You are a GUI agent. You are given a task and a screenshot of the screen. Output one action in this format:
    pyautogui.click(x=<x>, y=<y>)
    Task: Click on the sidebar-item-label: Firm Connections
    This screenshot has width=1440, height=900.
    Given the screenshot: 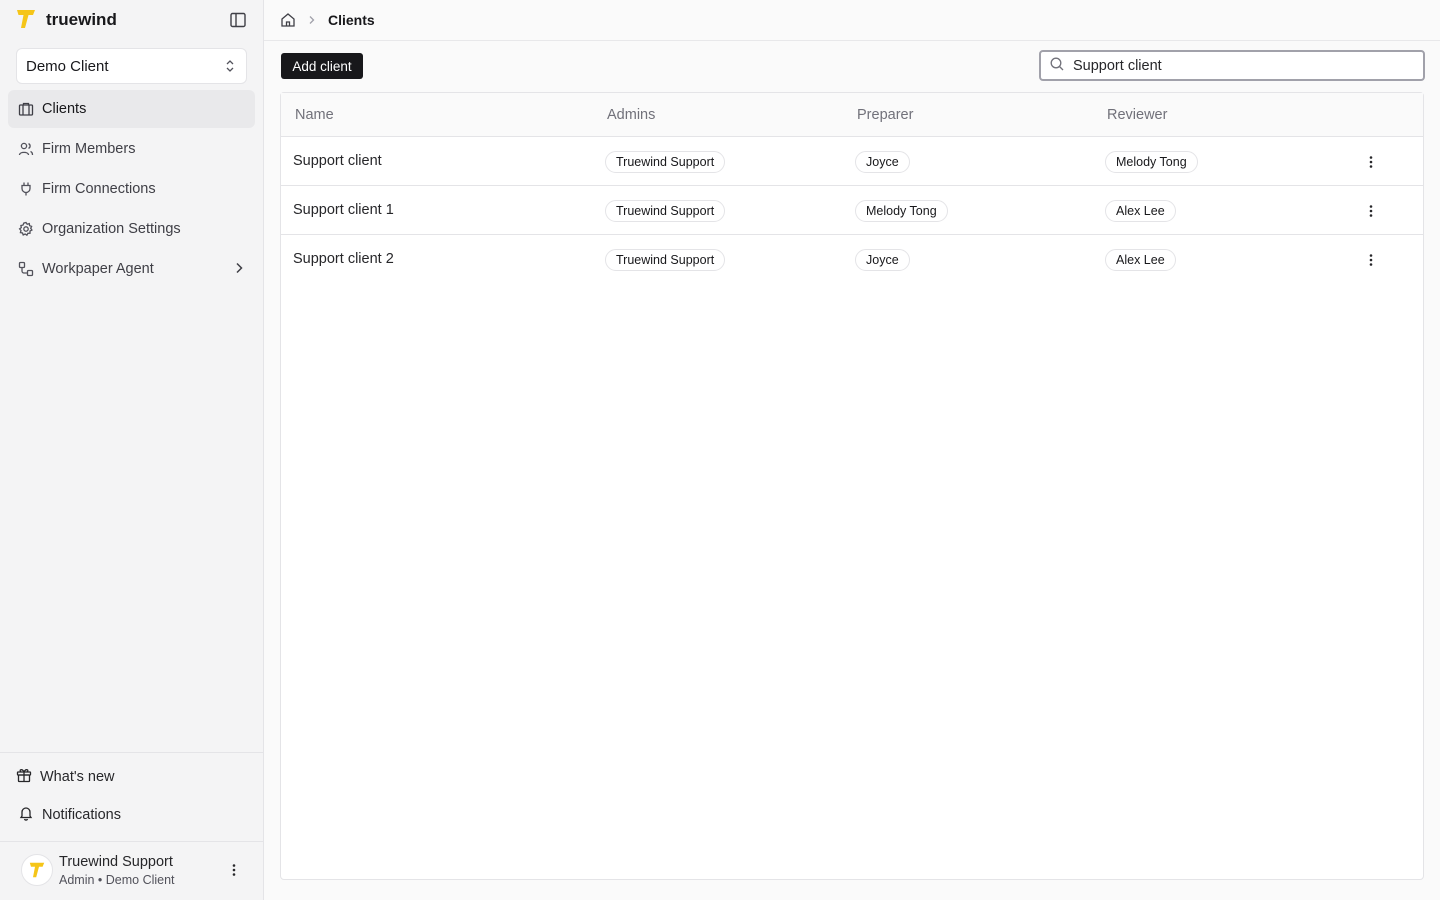 What is the action you would take?
    pyautogui.click(x=99, y=189)
    